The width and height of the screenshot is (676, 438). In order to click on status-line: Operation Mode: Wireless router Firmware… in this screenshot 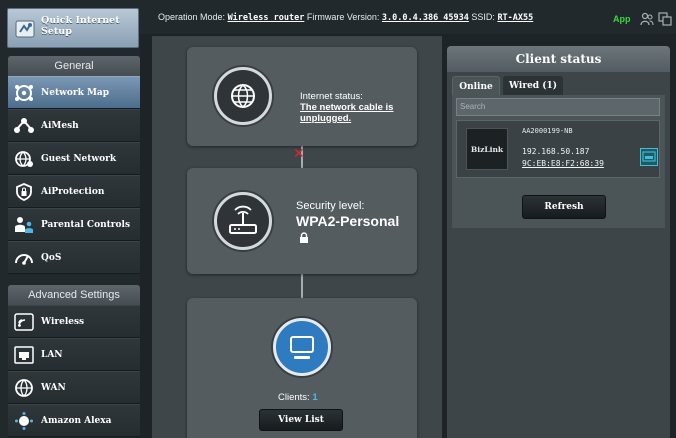, I will do `click(345, 17)`.